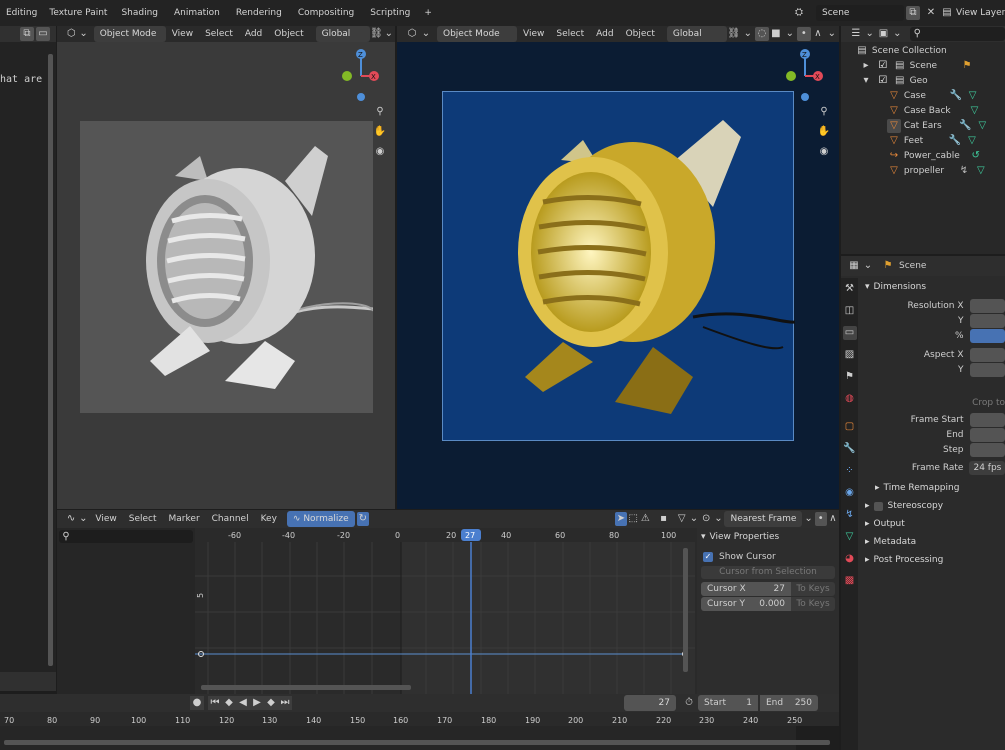  Describe the element at coordinates (932, 524) in the screenshot. I see `output-panel: ▸ Output` at that location.